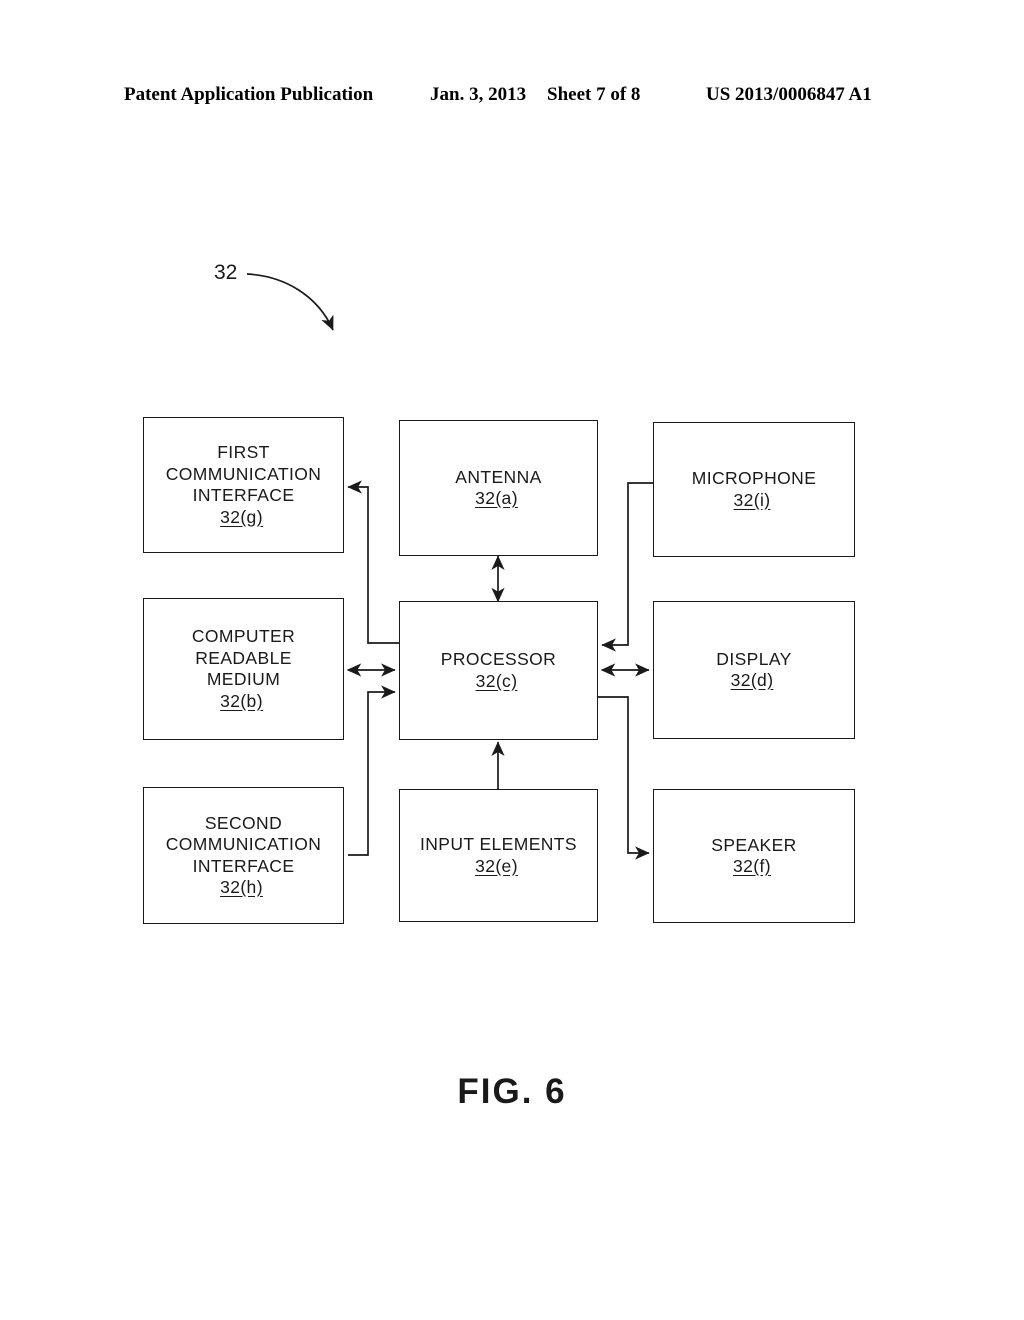  Describe the element at coordinates (290, 302) in the screenshot. I see `callout-leader-arrow` at that location.